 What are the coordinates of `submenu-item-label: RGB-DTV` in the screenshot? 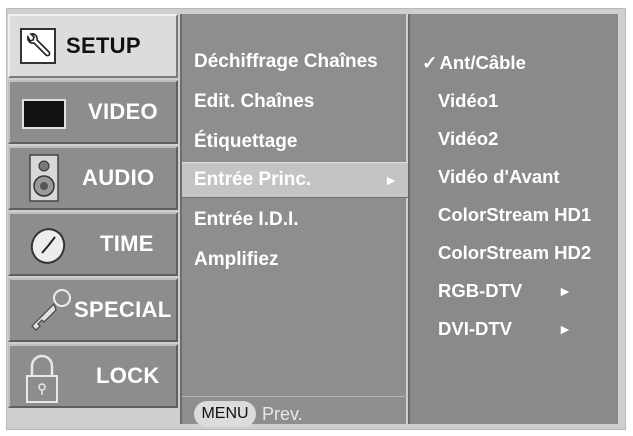 It's located at (480, 290).